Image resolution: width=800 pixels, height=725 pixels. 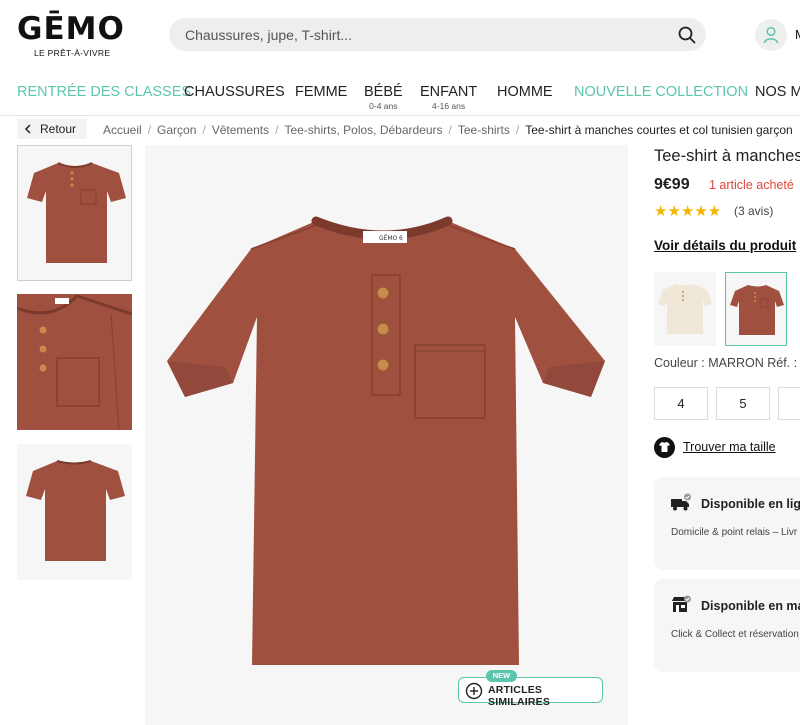 I want to click on account-button, so click(x=771, y=35).